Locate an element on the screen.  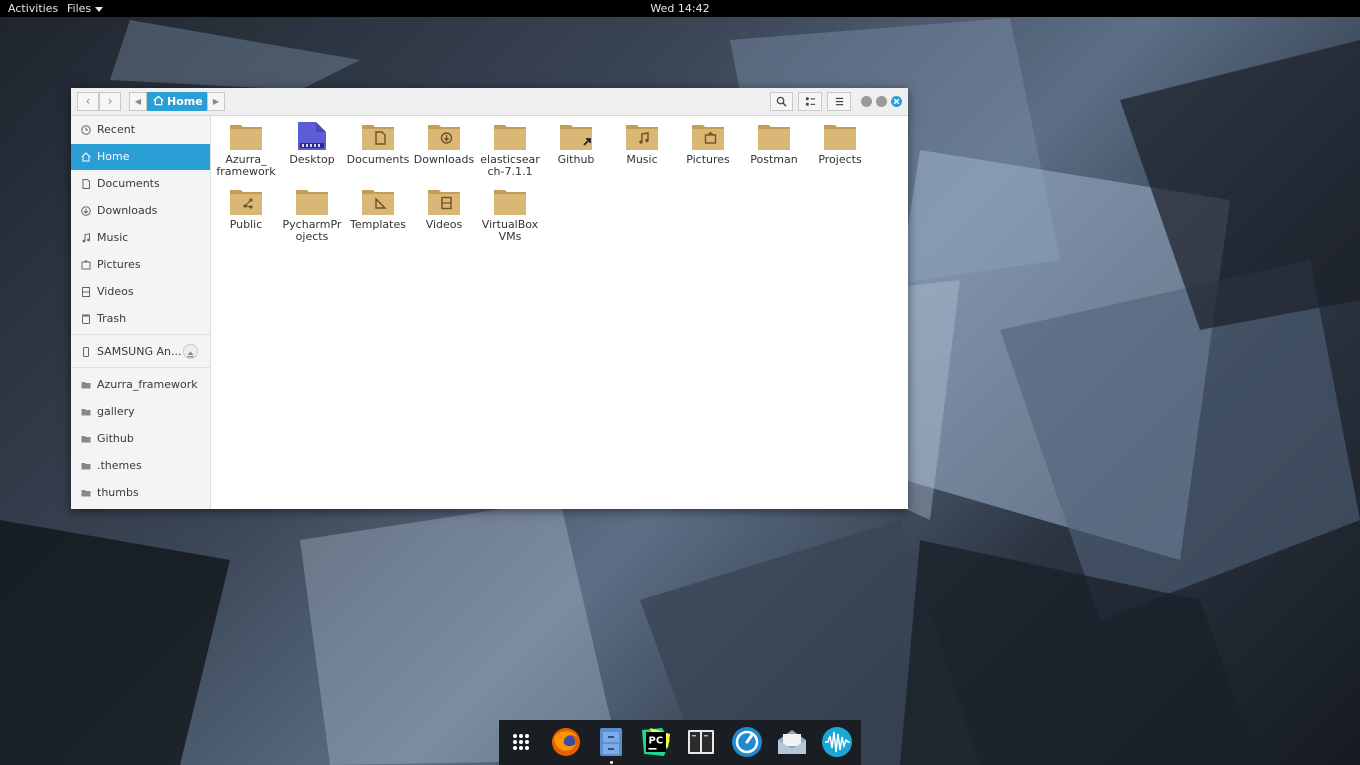
eject-icon is located at coordinates (190, 354).